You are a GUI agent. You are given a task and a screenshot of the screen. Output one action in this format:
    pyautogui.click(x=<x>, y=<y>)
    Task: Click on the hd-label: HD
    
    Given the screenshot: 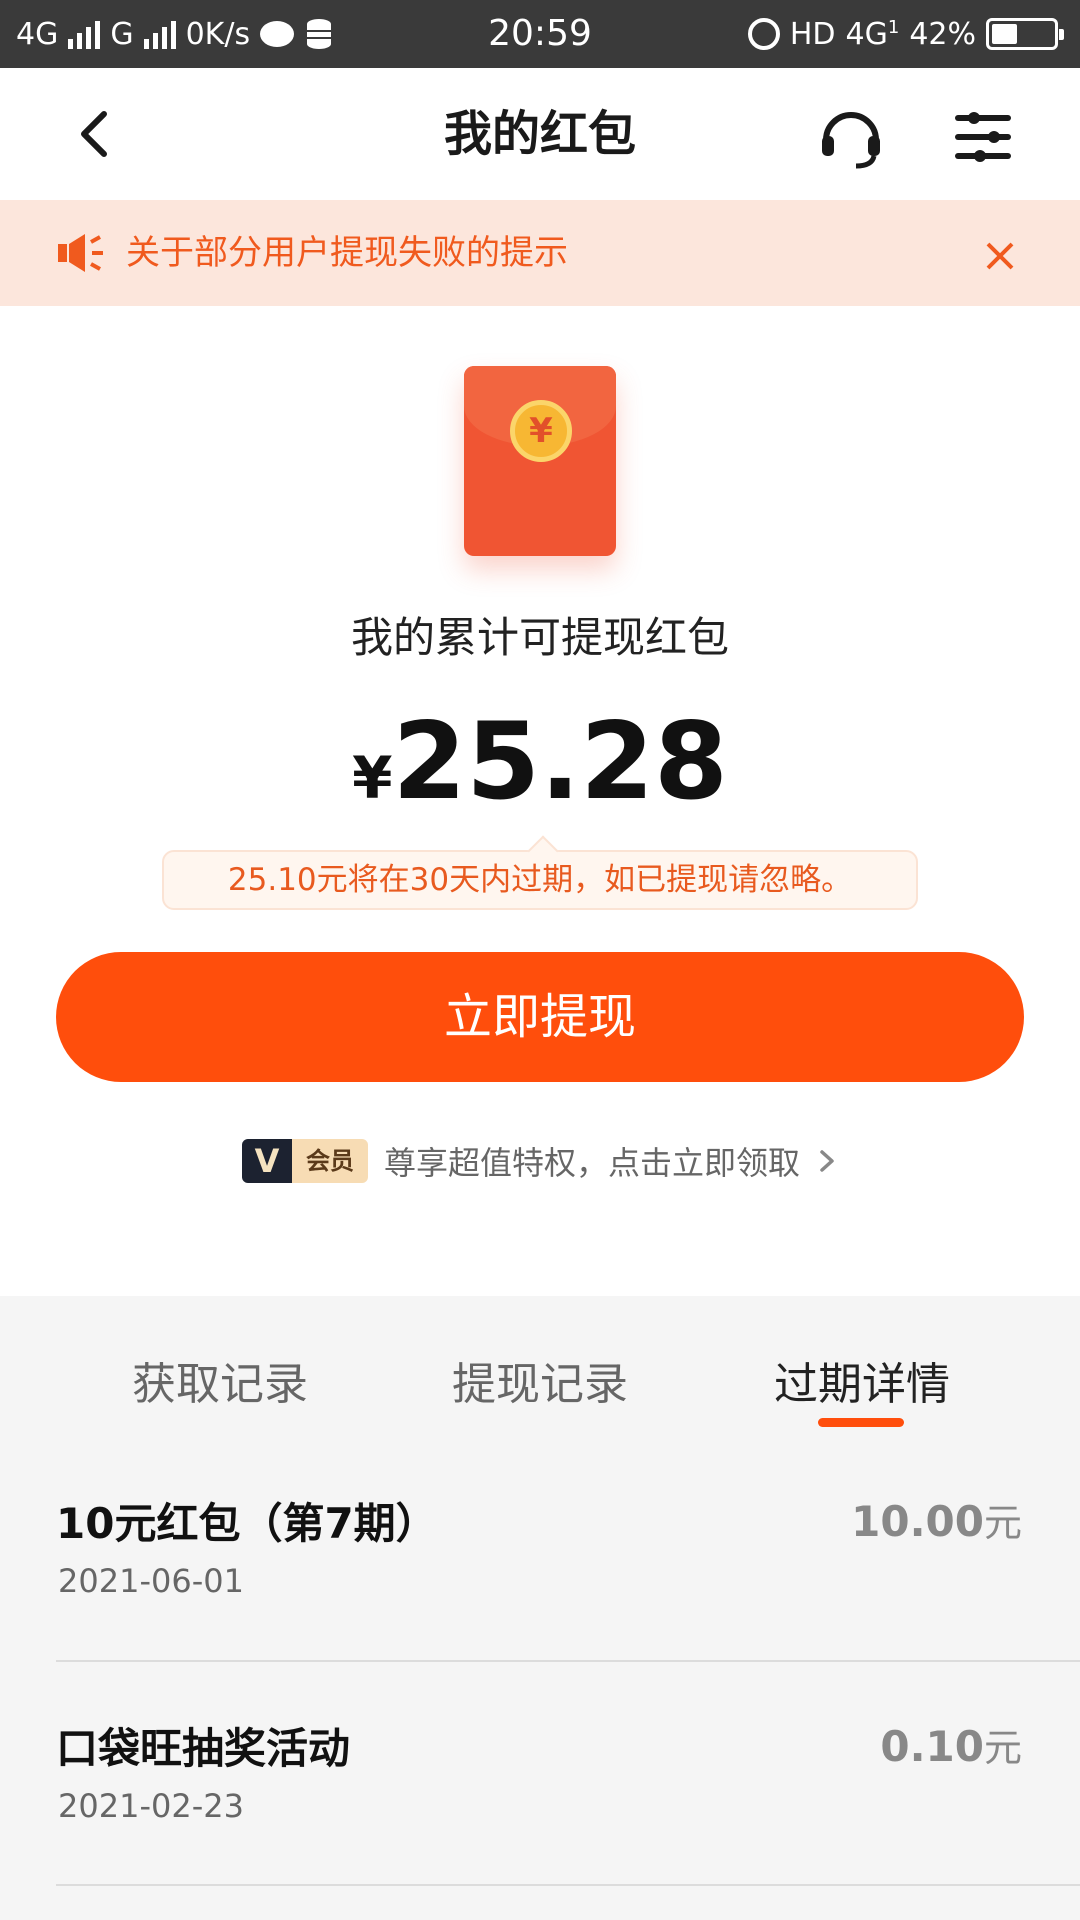 What is the action you would take?
    pyautogui.click(x=812, y=34)
    